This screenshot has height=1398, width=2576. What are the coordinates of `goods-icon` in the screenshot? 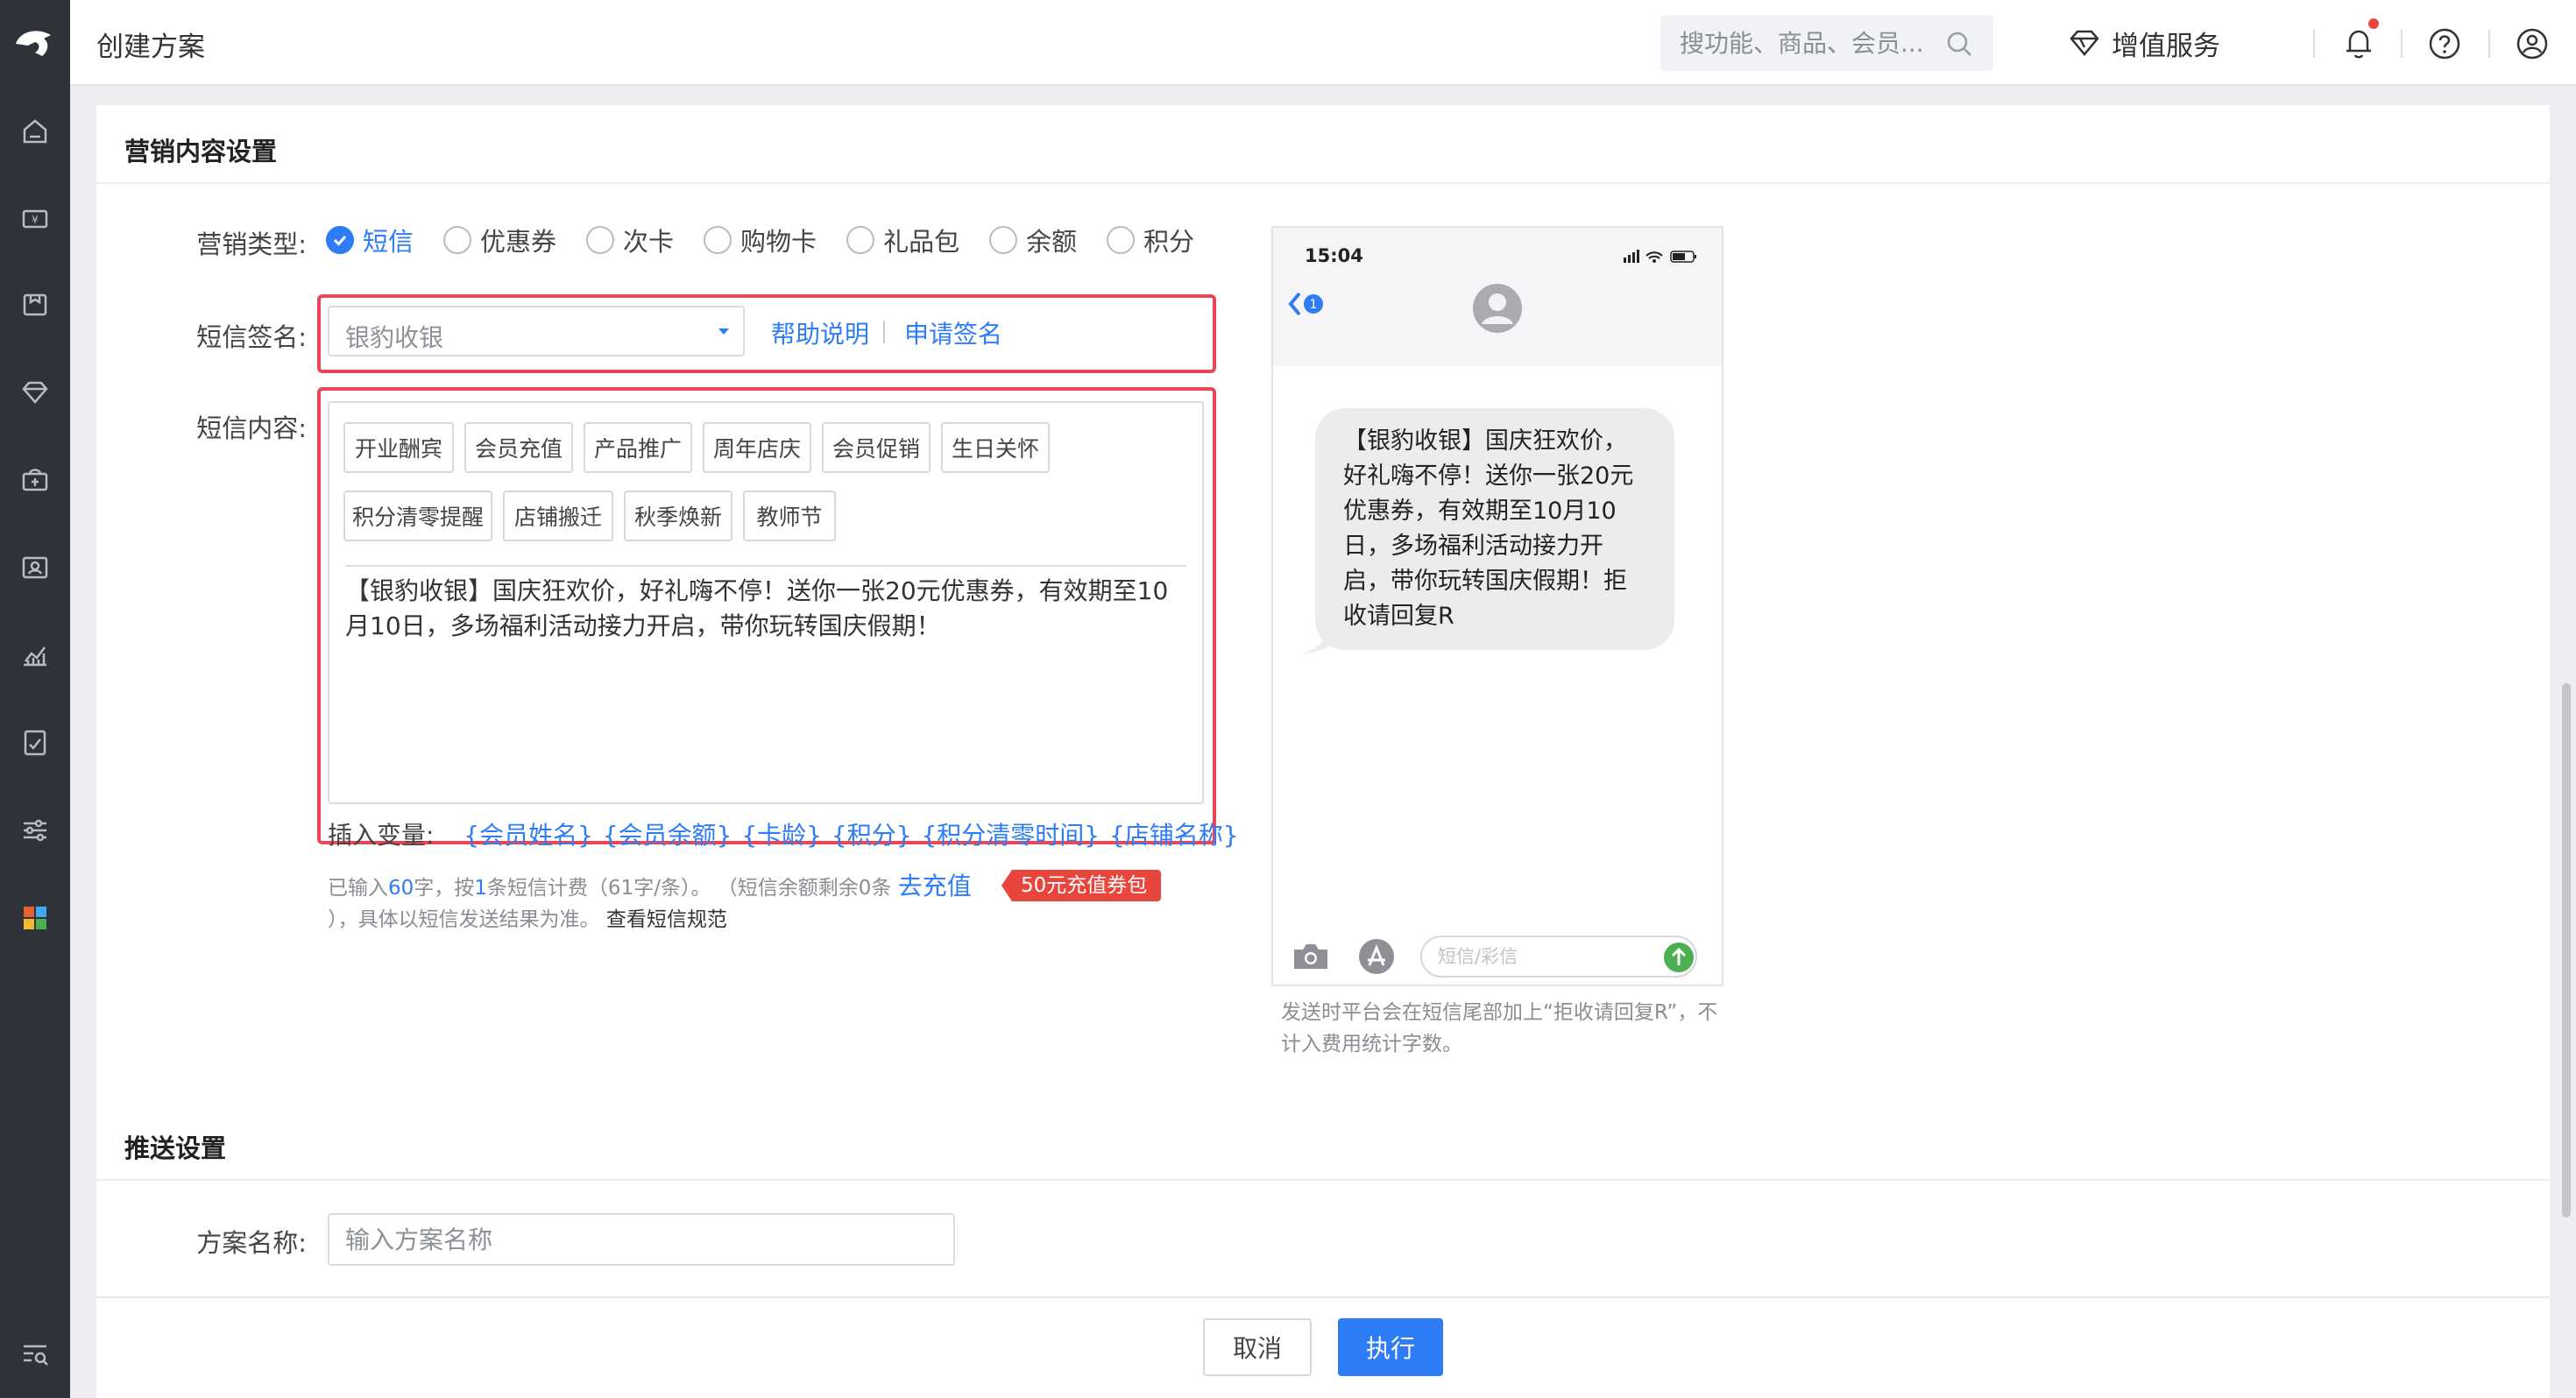 It's located at (35, 305).